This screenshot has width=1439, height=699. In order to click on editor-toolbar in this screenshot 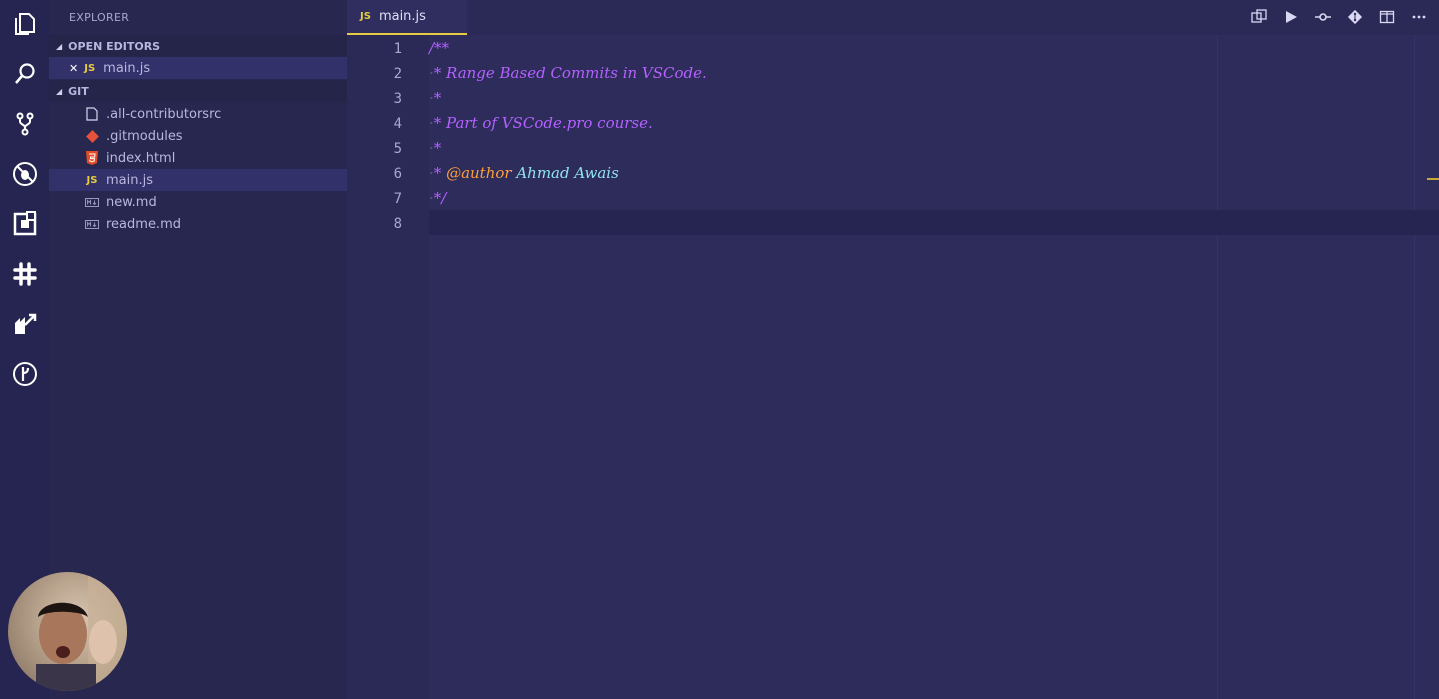, I will do `click(1339, 17)`.